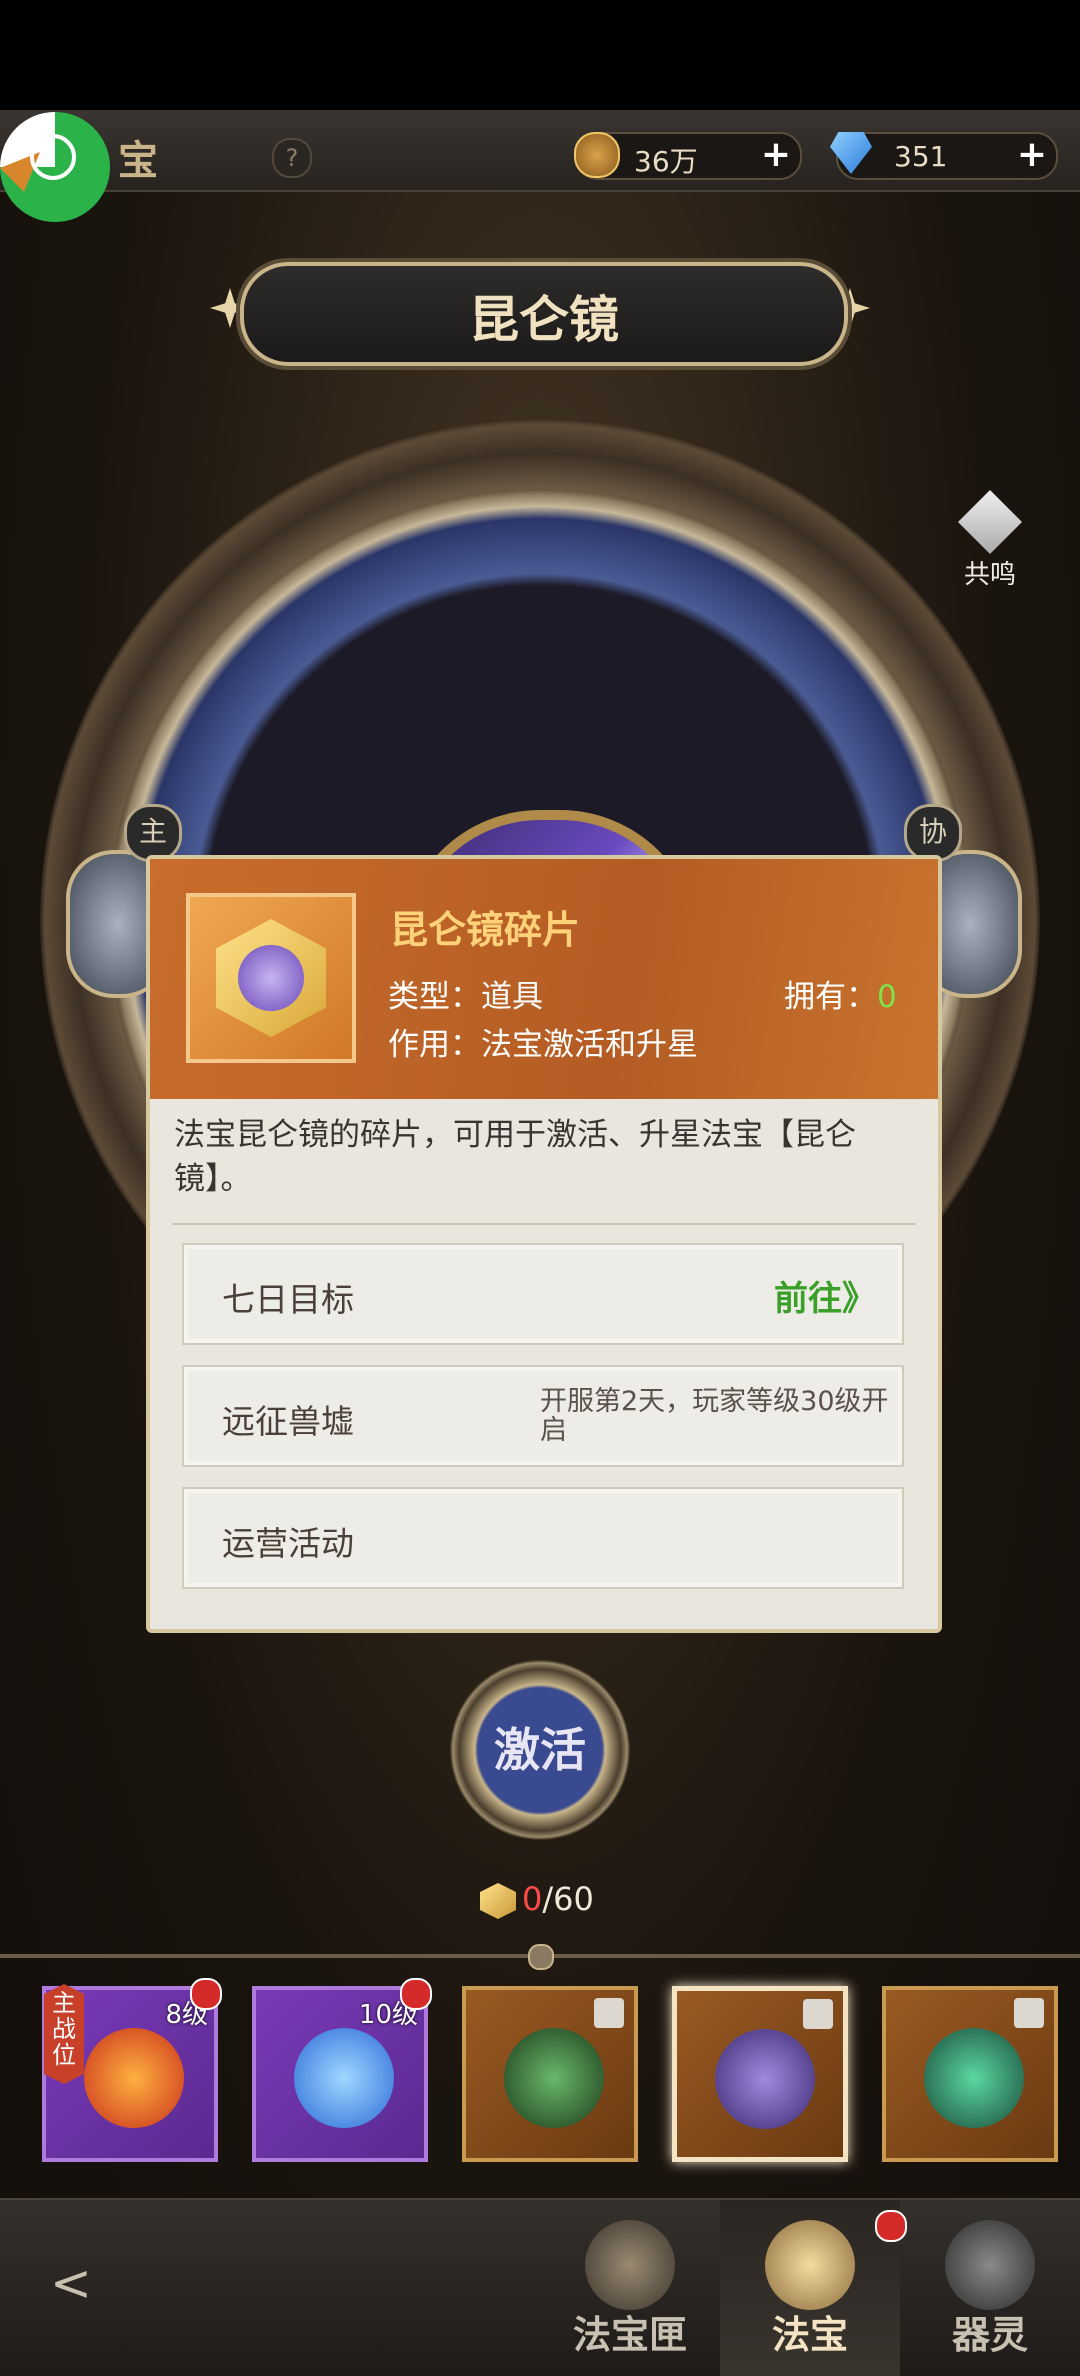 The width and height of the screenshot is (1080, 2376). Describe the element at coordinates (344, 2078) in the screenshot. I see `water-orb-icon` at that location.